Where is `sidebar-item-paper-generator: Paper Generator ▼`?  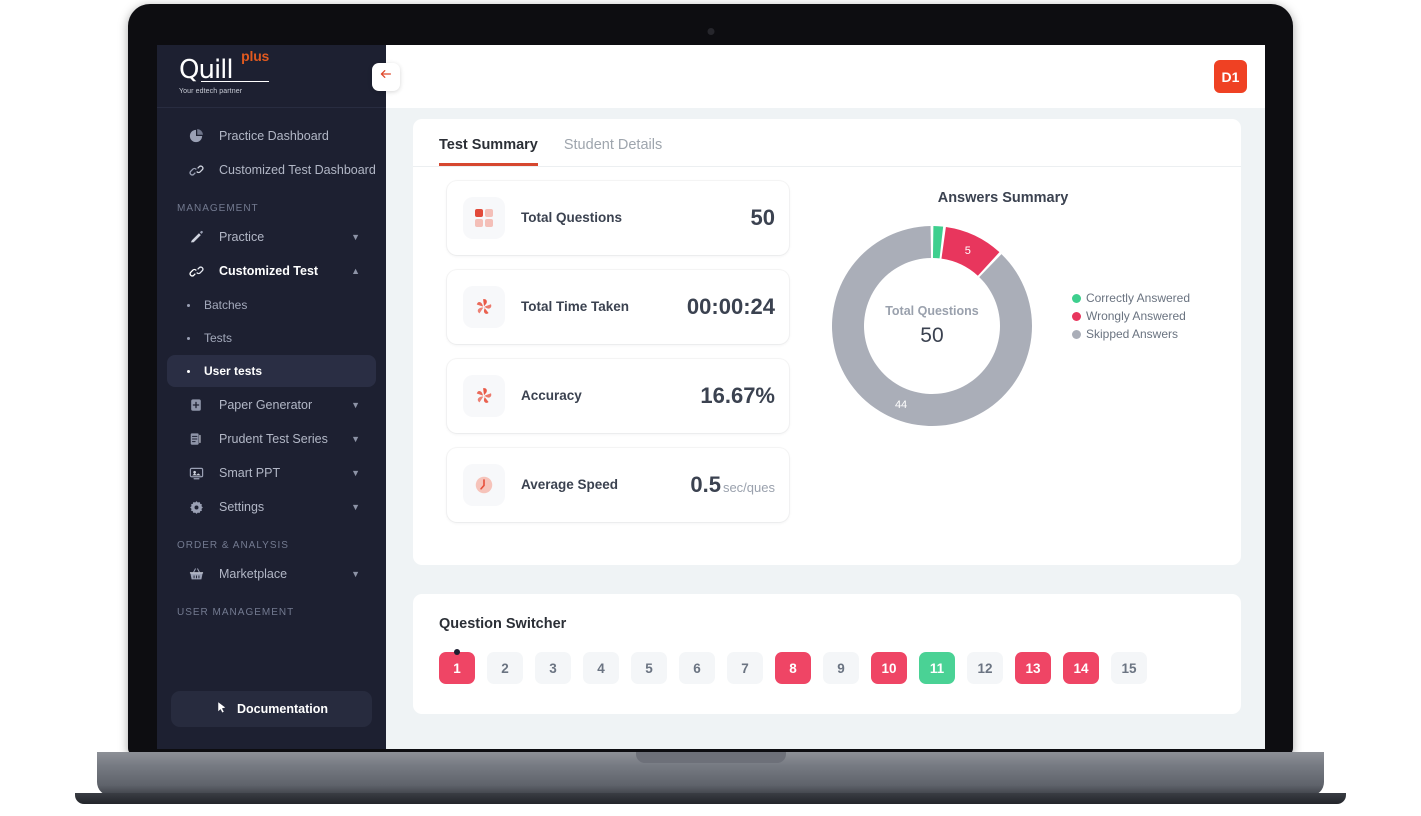
sidebar-item-paper-generator: Paper Generator ▼ is located at coordinates (271, 405).